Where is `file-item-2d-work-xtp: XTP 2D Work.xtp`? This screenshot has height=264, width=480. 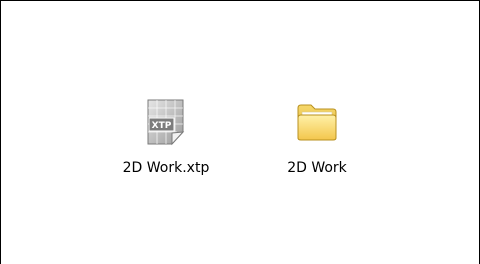 file-item-2d-work-xtp: XTP 2D Work.xtp is located at coordinates (166, 136).